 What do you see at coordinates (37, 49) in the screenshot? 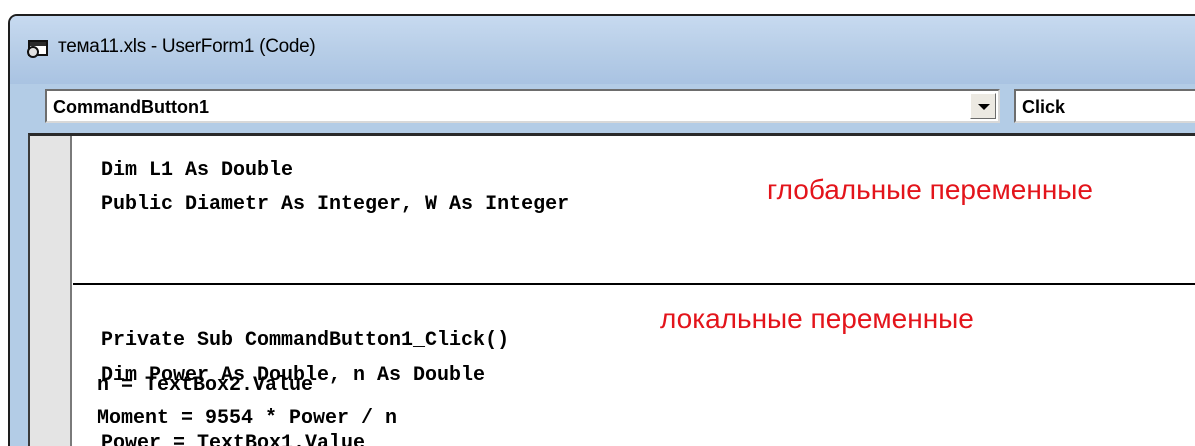
I see `vba-code-window-icon` at bounding box center [37, 49].